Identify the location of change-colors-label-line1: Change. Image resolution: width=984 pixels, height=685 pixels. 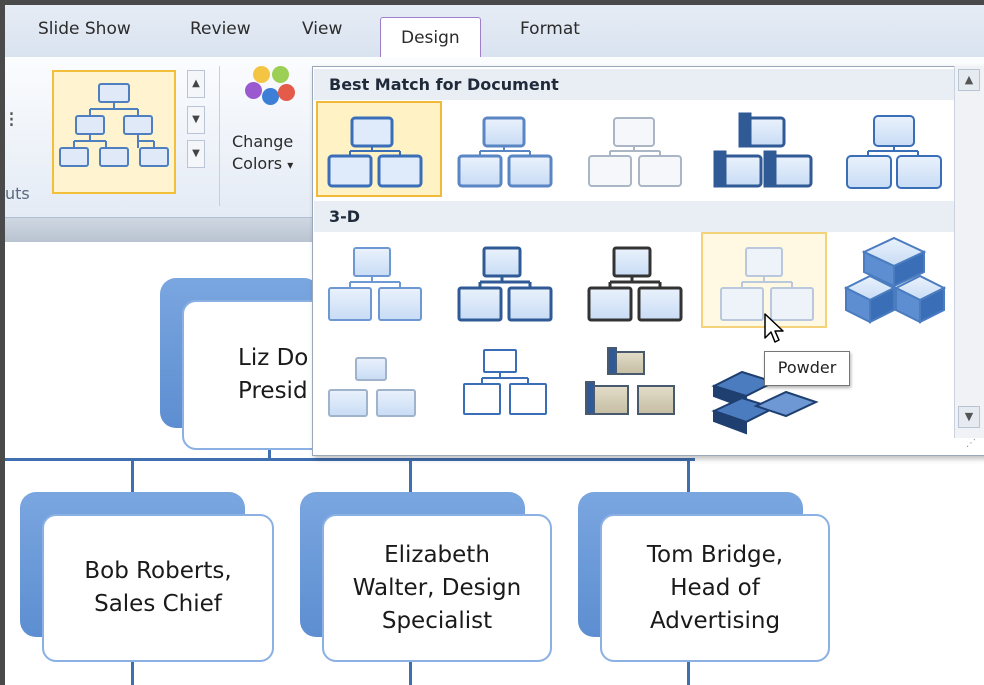
(263, 141).